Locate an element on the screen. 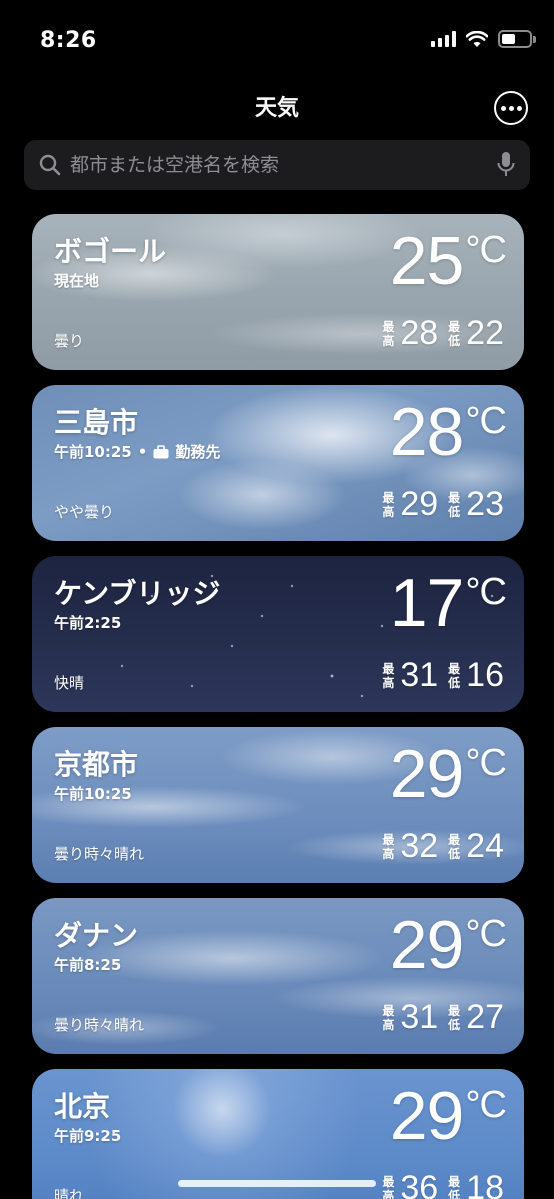 The height and width of the screenshot is (1199, 554). weather-condition: 快晴 is located at coordinates (69, 683).